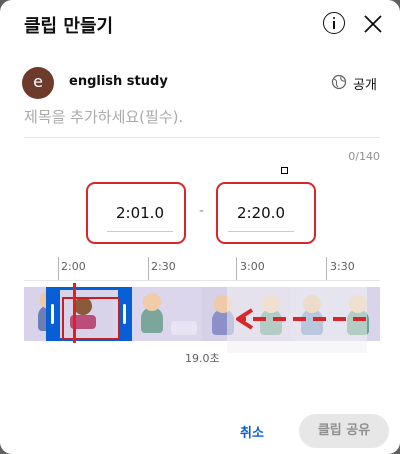 The width and height of the screenshot is (400, 454). Describe the element at coordinates (38, 83) in the screenshot. I see `avatar: e` at that location.